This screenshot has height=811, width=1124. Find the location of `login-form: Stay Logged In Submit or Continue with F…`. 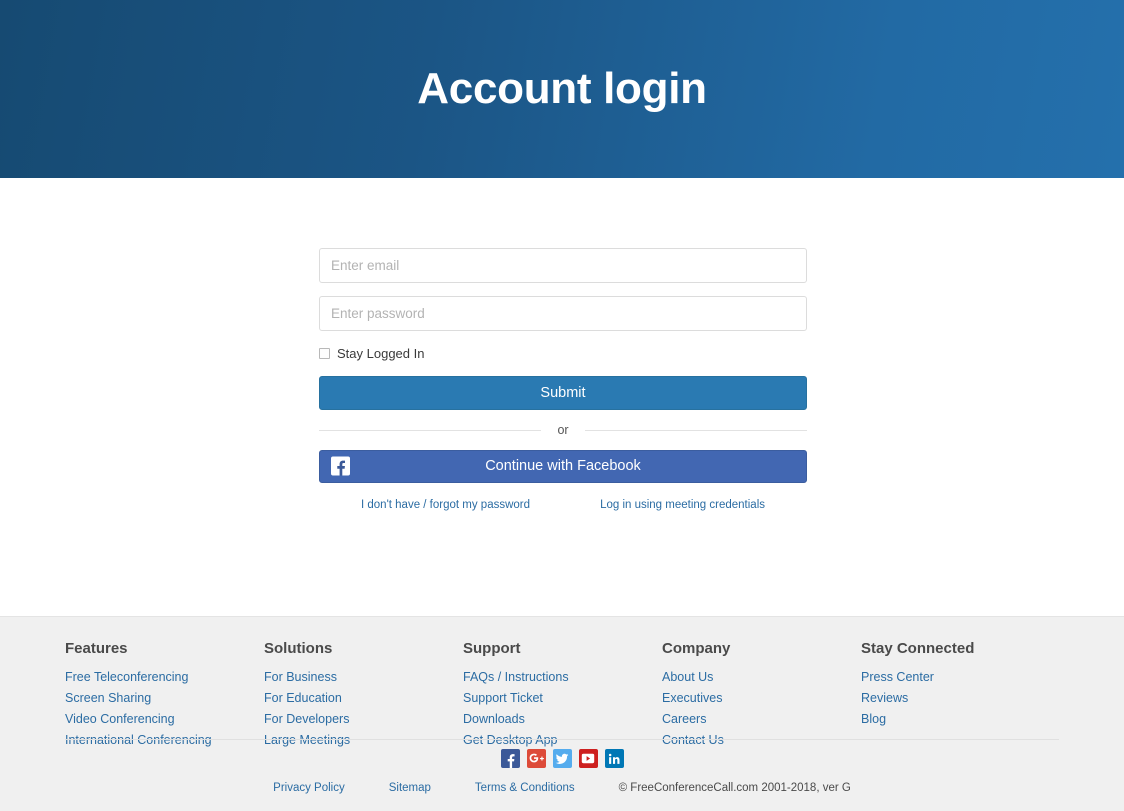

login-form: Stay Logged In Submit or Continue with F… is located at coordinates (563, 379).